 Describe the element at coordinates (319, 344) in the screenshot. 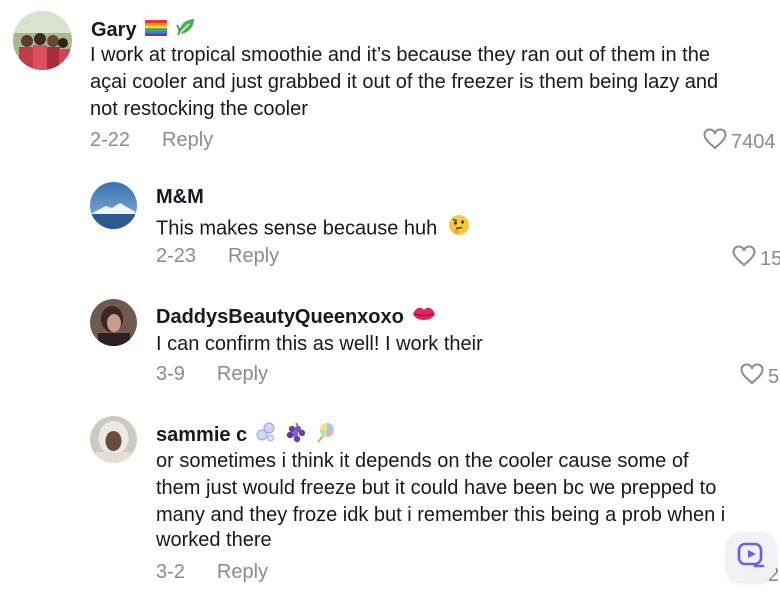

I see `comment-line: I can confirm this as well! I work their` at that location.